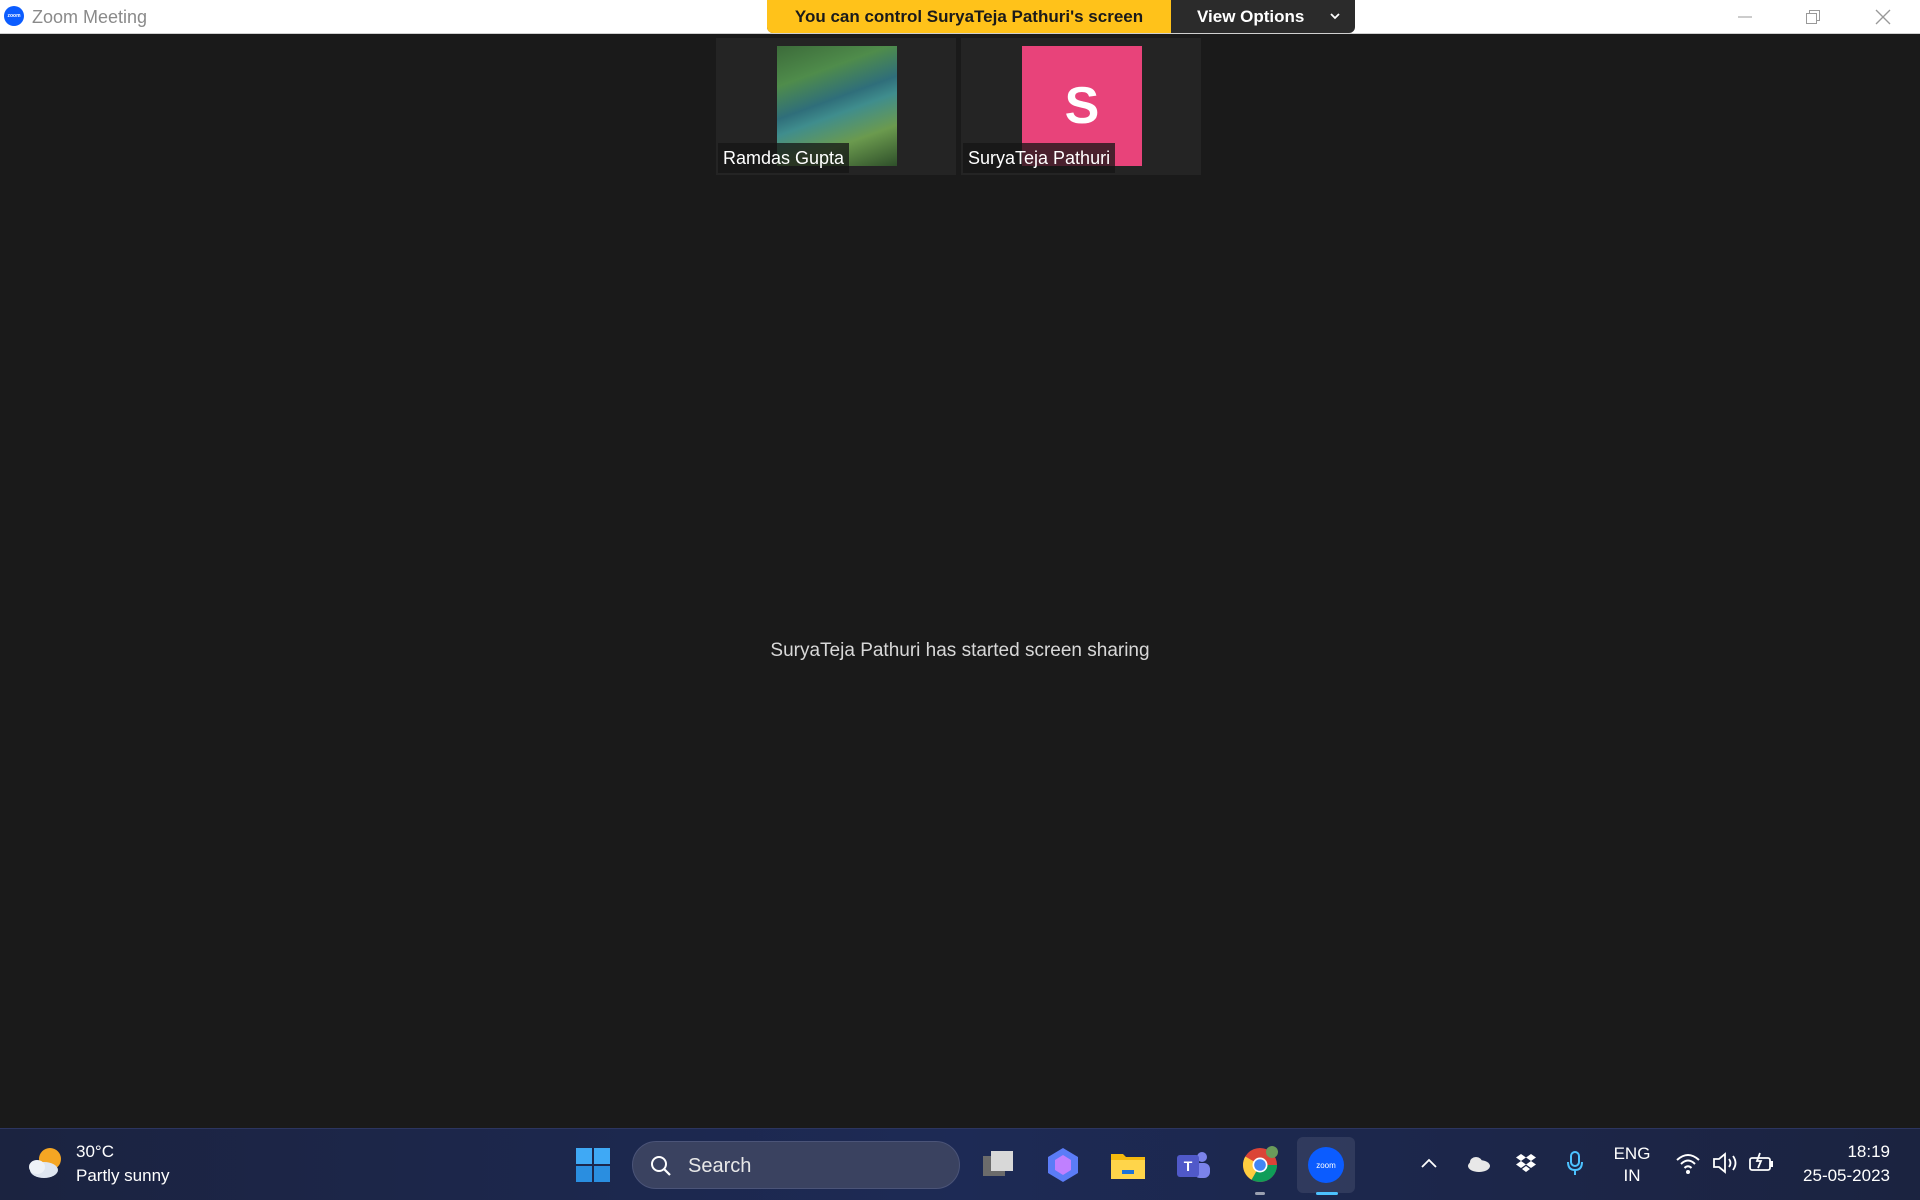 The width and height of the screenshot is (1920, 1200). What do you see at coordinates (1726, 1163) in the screenshot?
I see `volume-icon` at bounding box center [1726, 1163].